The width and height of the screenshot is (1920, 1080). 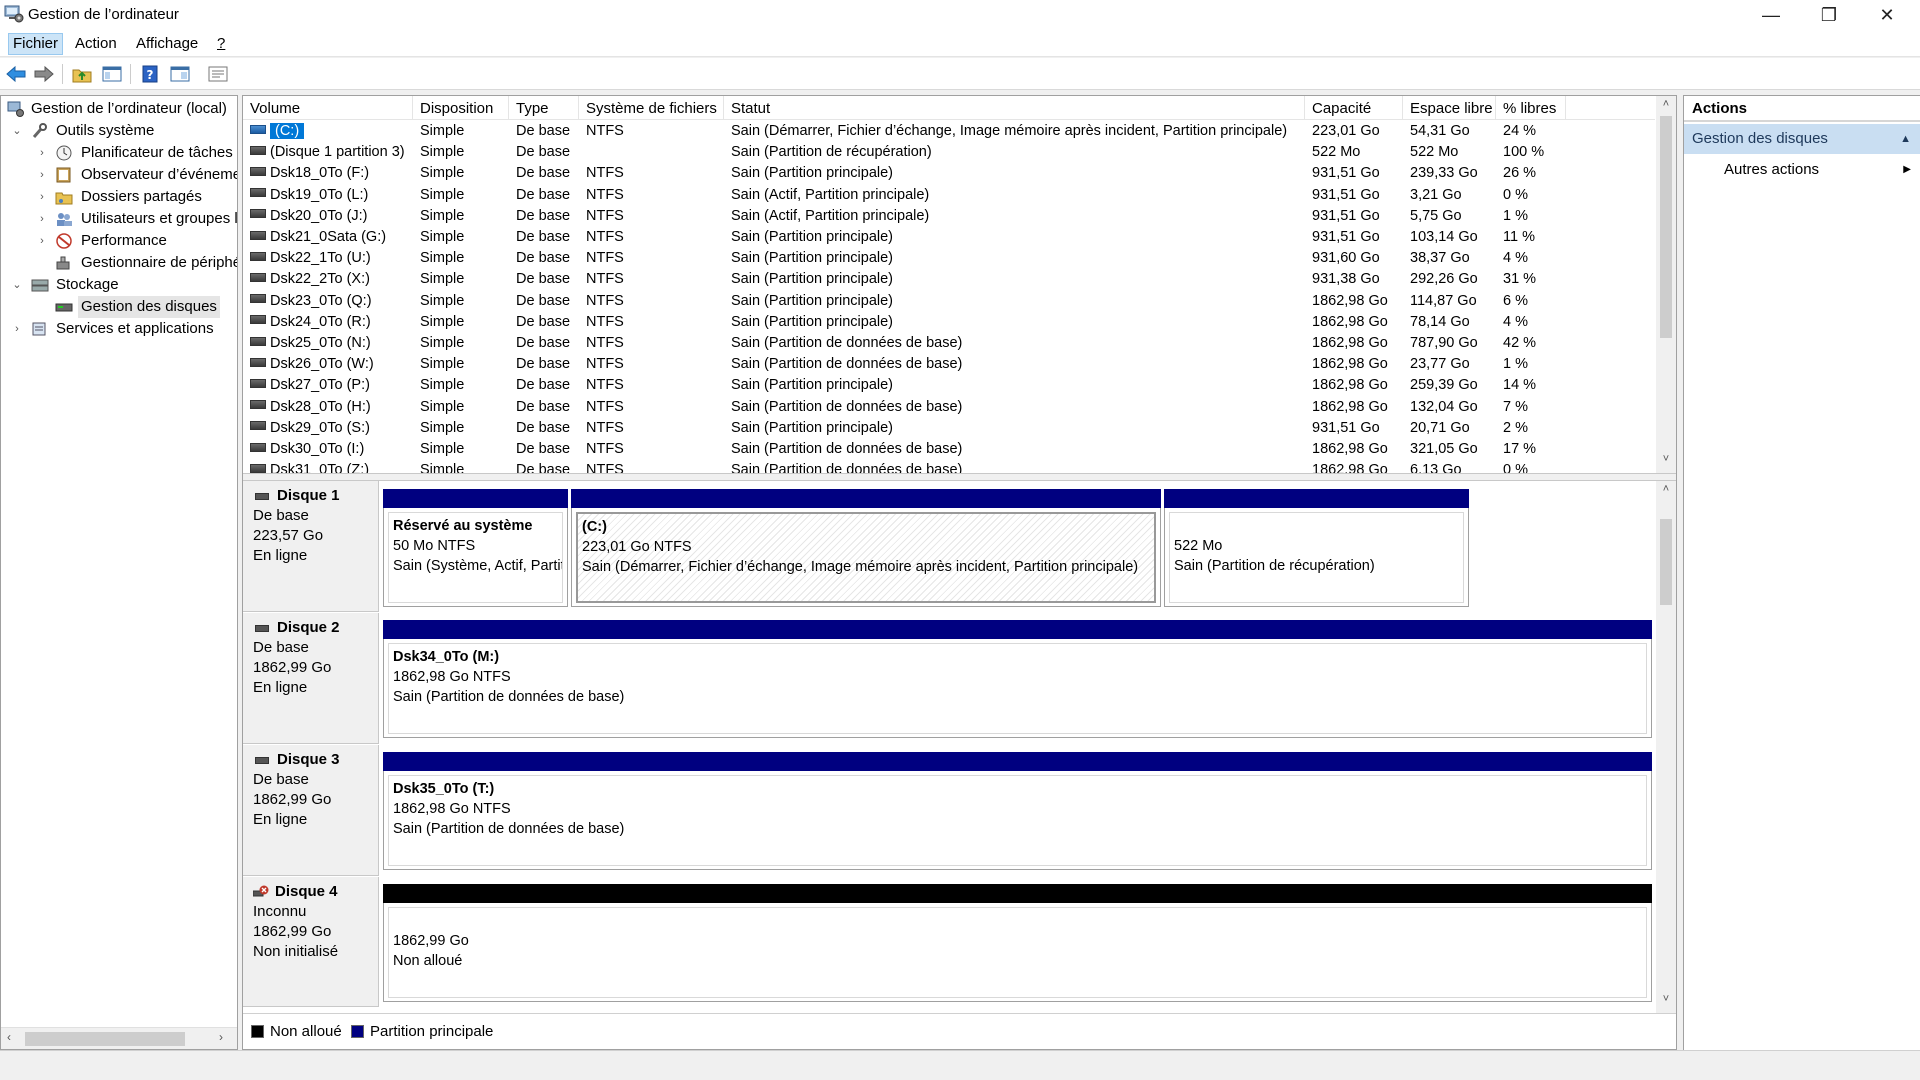 I want to click on view-icon, so click(x=218, y=74).